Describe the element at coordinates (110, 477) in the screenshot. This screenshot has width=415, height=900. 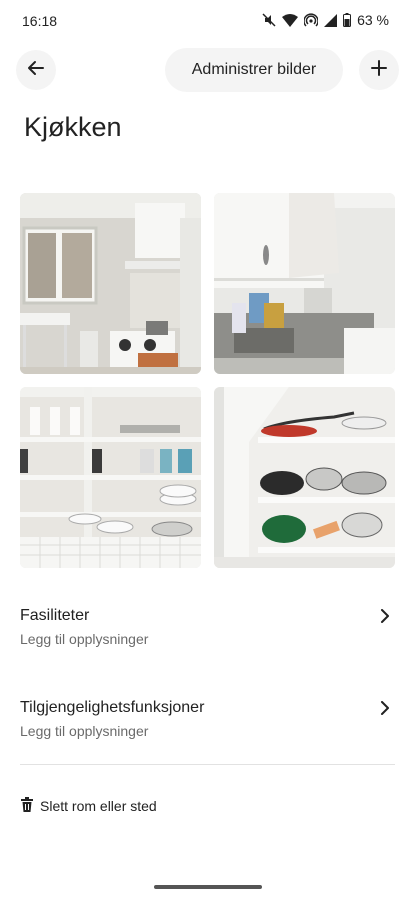
I see `photo-shelves` at that location.